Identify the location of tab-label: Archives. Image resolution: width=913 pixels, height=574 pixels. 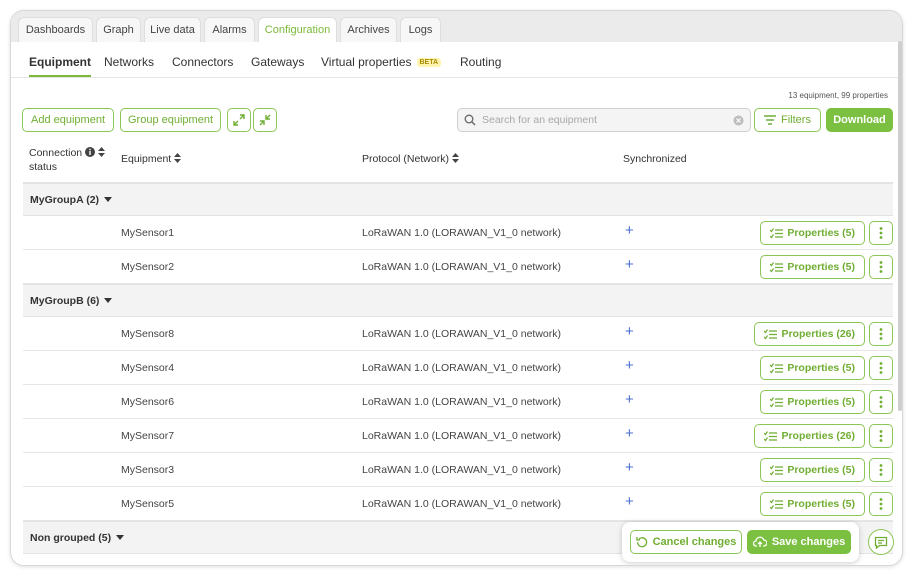
(368, 30).